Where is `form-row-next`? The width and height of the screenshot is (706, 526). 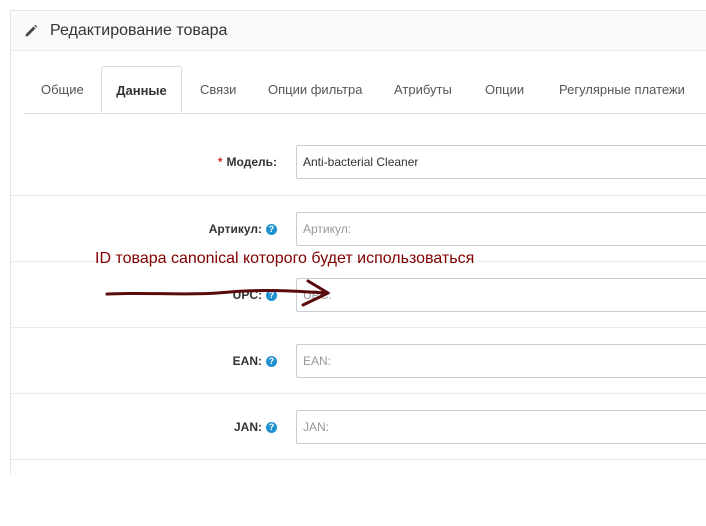 form-row-next is located at coordinates (358, 492).